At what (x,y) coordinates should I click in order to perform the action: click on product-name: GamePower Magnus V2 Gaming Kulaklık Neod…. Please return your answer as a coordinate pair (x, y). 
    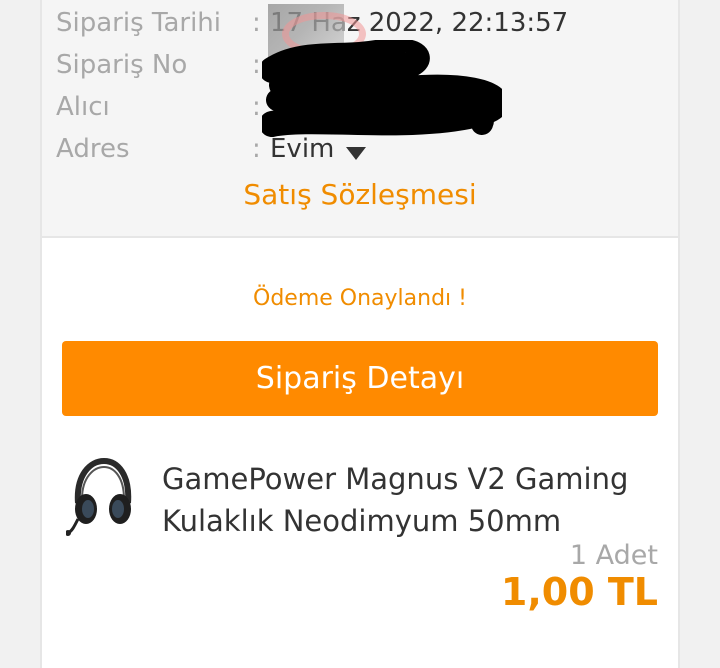
    Looking at the image, I should click on (412, 500).